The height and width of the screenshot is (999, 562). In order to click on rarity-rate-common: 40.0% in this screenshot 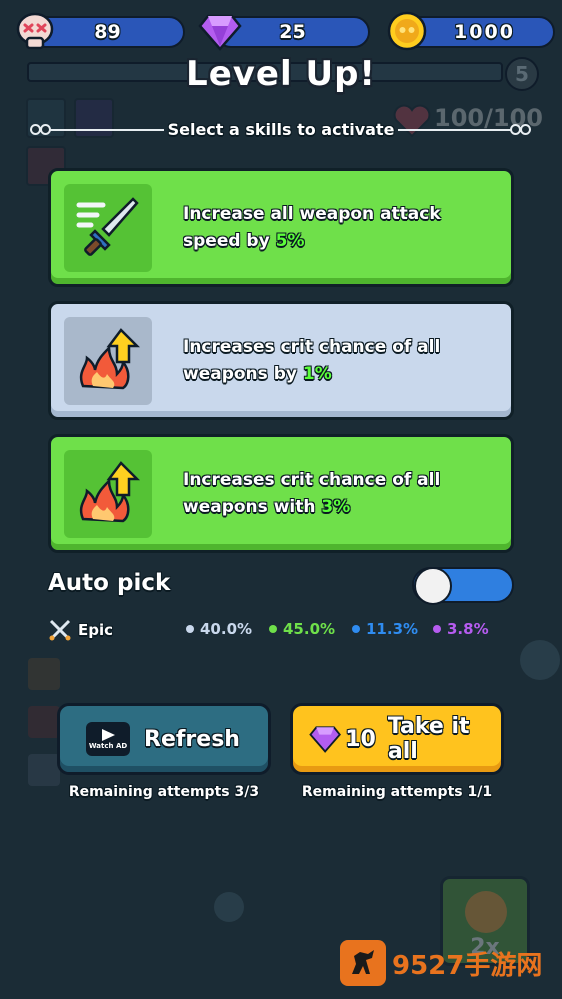, I will do `click(219, 629)`.